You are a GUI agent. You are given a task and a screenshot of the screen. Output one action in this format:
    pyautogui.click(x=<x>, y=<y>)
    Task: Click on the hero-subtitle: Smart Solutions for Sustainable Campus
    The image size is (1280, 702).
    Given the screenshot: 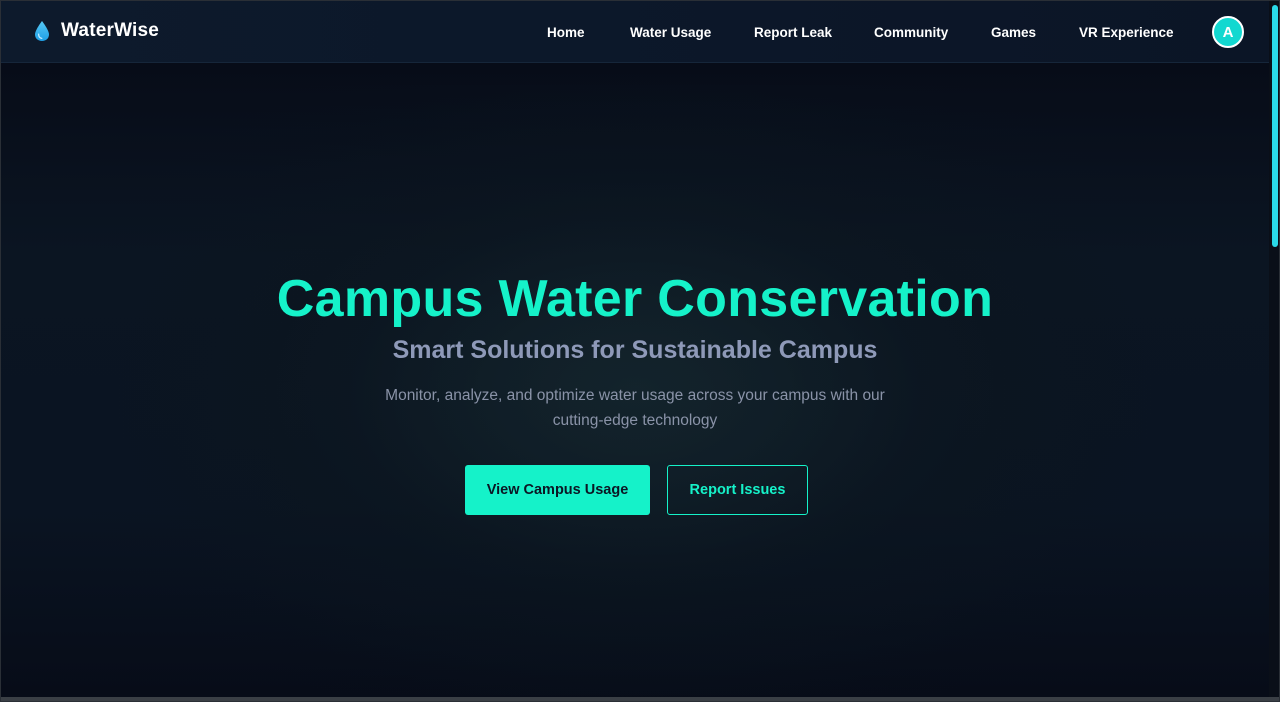 What is the action you would take?
    pyautogui.click(x=635, y=350)
    